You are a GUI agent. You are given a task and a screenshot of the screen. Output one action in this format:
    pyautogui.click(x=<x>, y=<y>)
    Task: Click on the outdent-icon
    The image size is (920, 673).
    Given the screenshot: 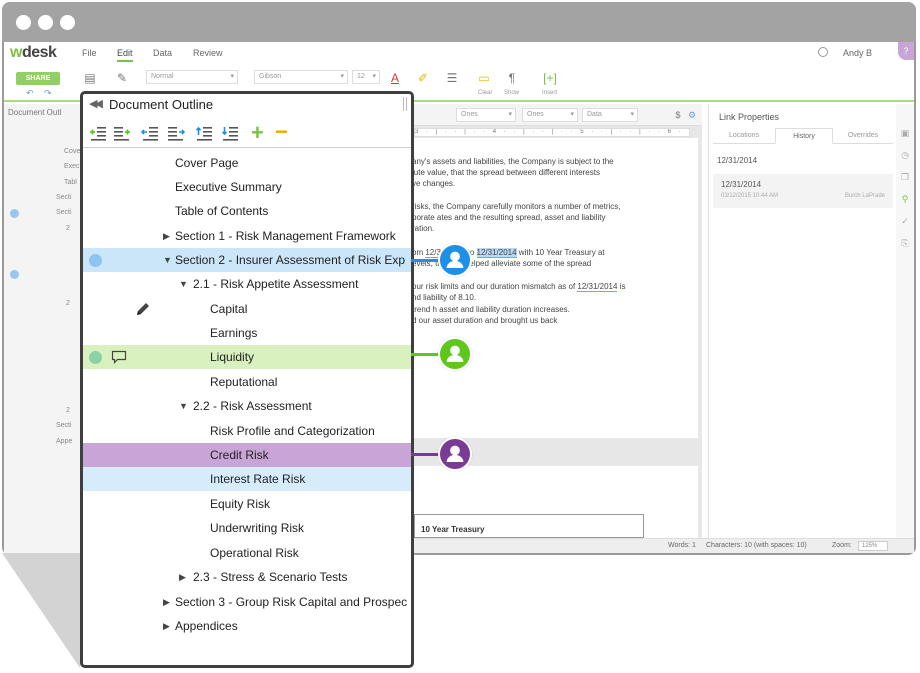 What is the action you would take?
    pyautogui.click(x=150, y=133)
    